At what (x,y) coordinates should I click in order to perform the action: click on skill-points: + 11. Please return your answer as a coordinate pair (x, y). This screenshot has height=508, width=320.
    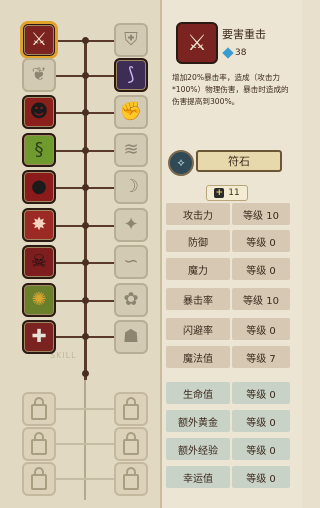
    Looking at the image, I should click on (227, 193).